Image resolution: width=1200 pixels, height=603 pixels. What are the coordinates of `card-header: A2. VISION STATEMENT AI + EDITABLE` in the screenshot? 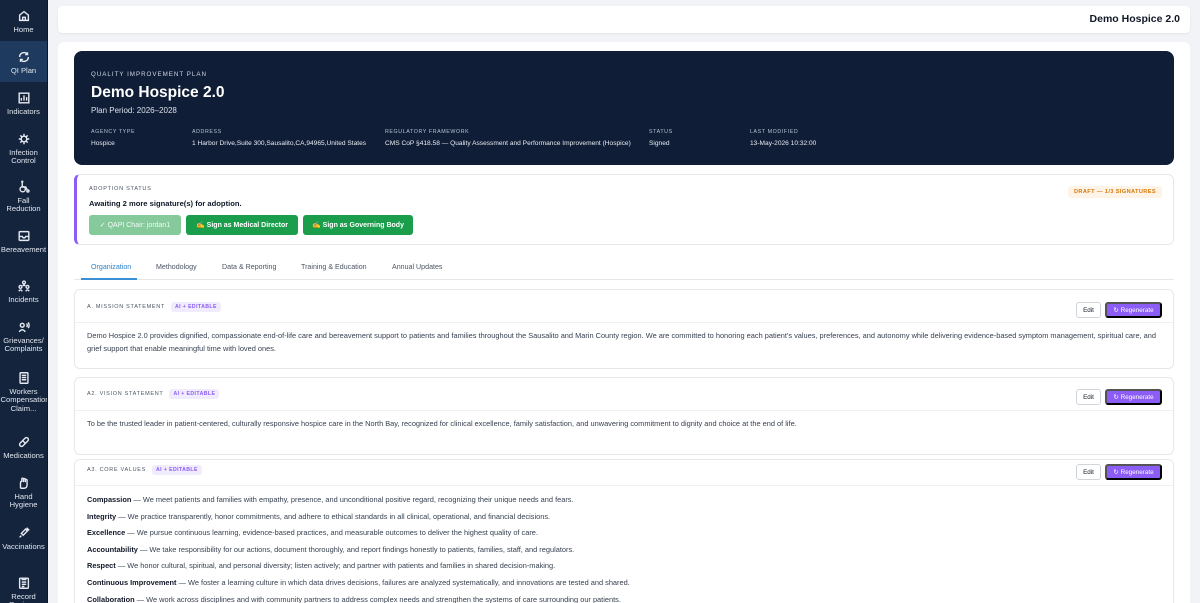 It's located at (153, 394).